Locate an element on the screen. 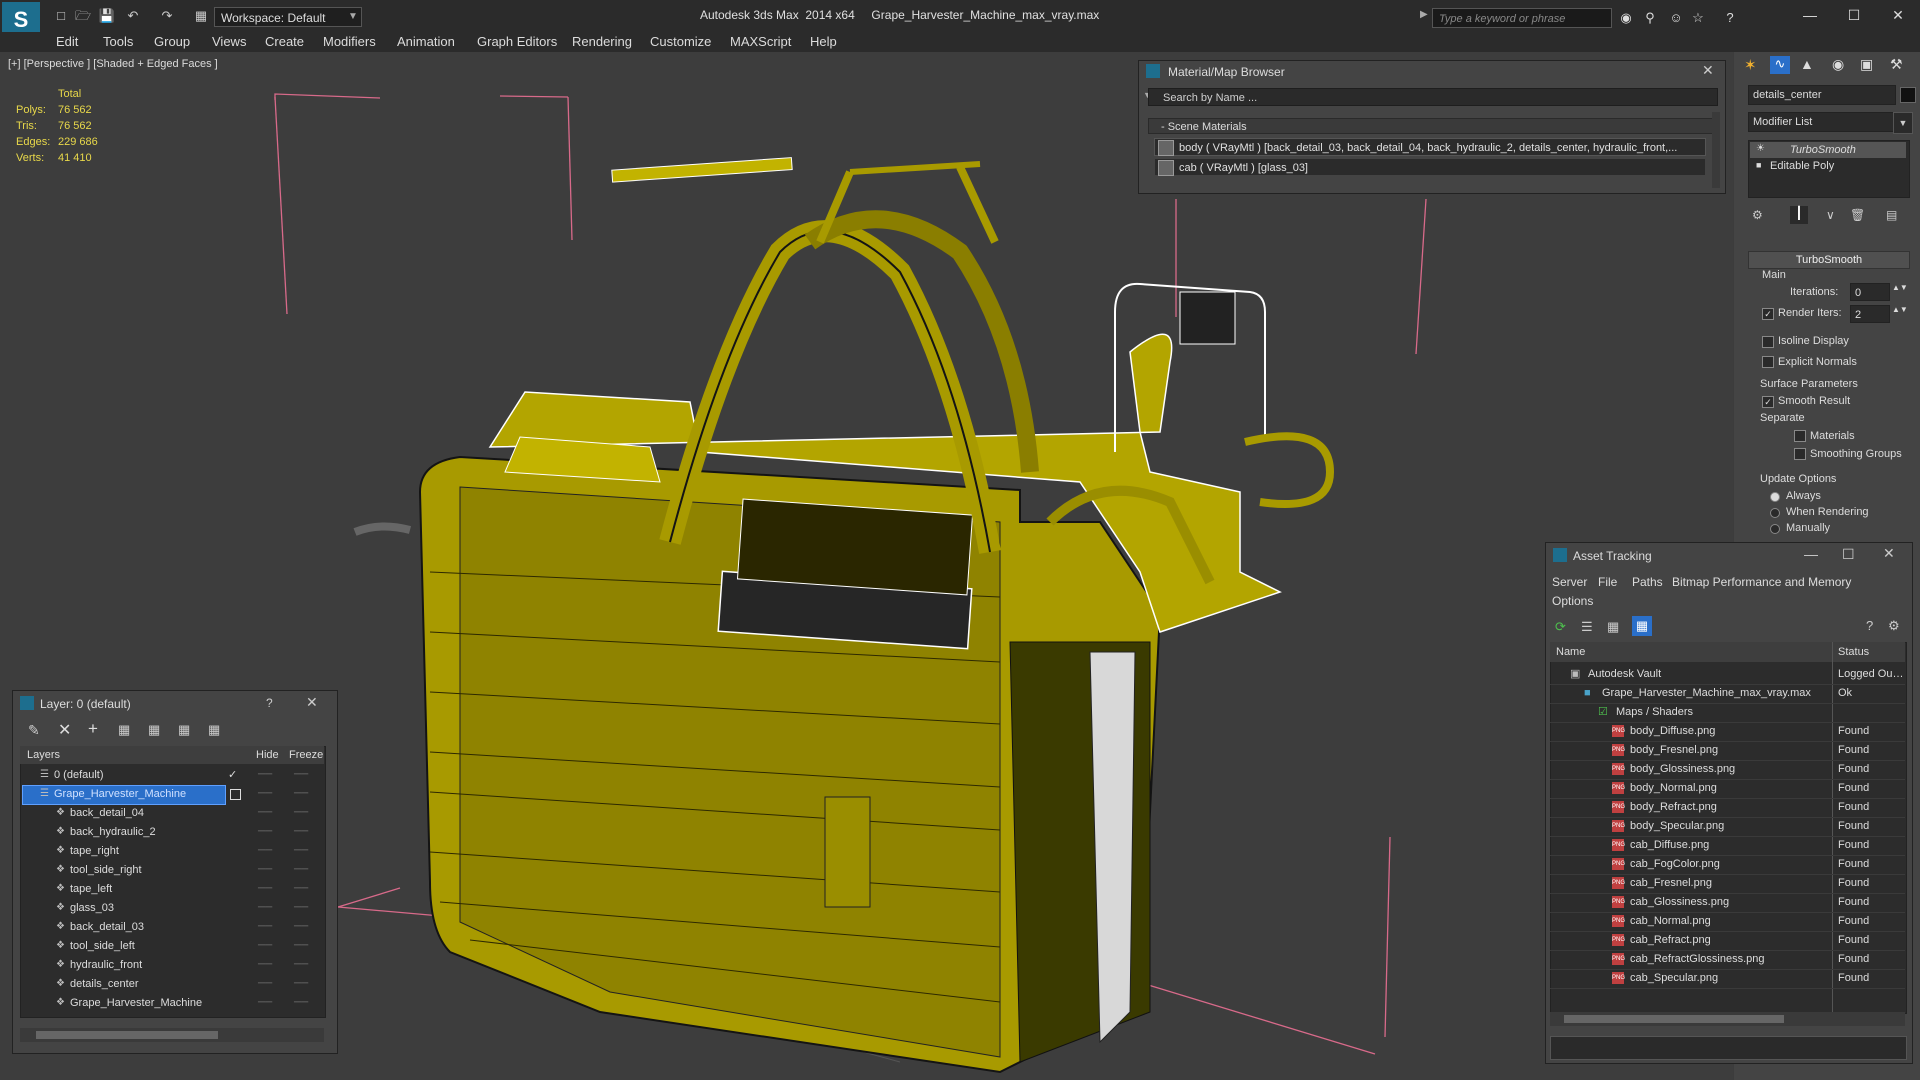  scrollbar-thumb is located at coordinates (127, 1035).